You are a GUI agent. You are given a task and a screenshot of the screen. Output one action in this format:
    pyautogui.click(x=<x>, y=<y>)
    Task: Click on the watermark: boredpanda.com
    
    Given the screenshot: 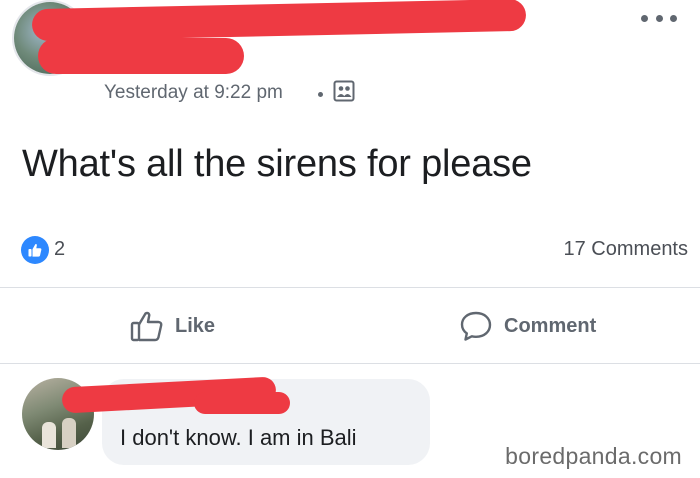 What is the action you would take?
    pyautogui.click(x=593, y=456)
    